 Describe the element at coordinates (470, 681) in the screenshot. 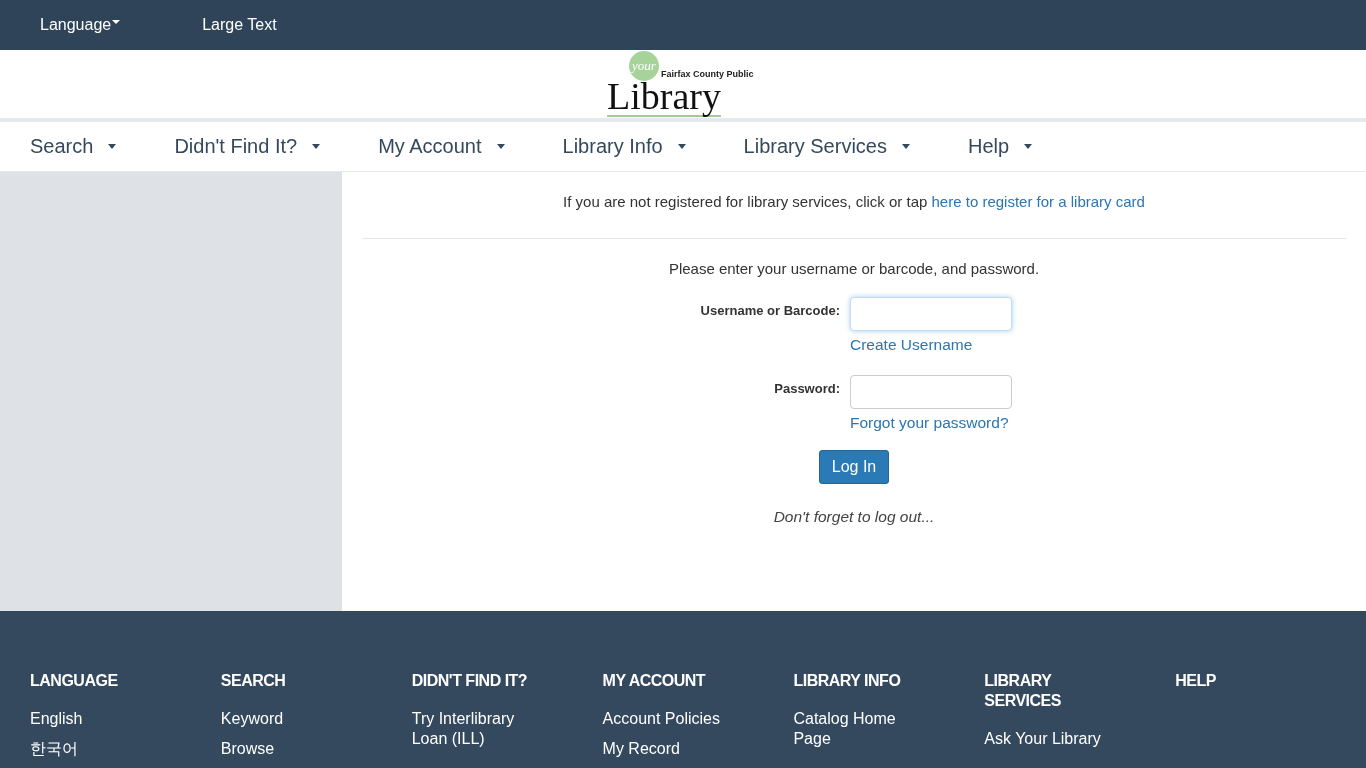

I see `footer-heading: DIDN'T FIND IT?` at that location.